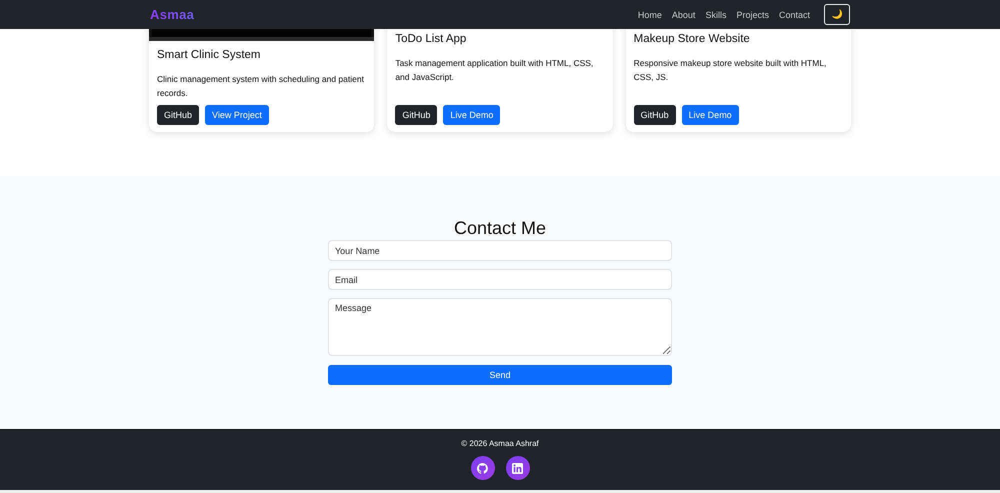  Describe the element at coordinates (731, 70) in the screenshot. I see `project-description: Responsive makeup store website built with HTML, CSS, JS.` at that location.